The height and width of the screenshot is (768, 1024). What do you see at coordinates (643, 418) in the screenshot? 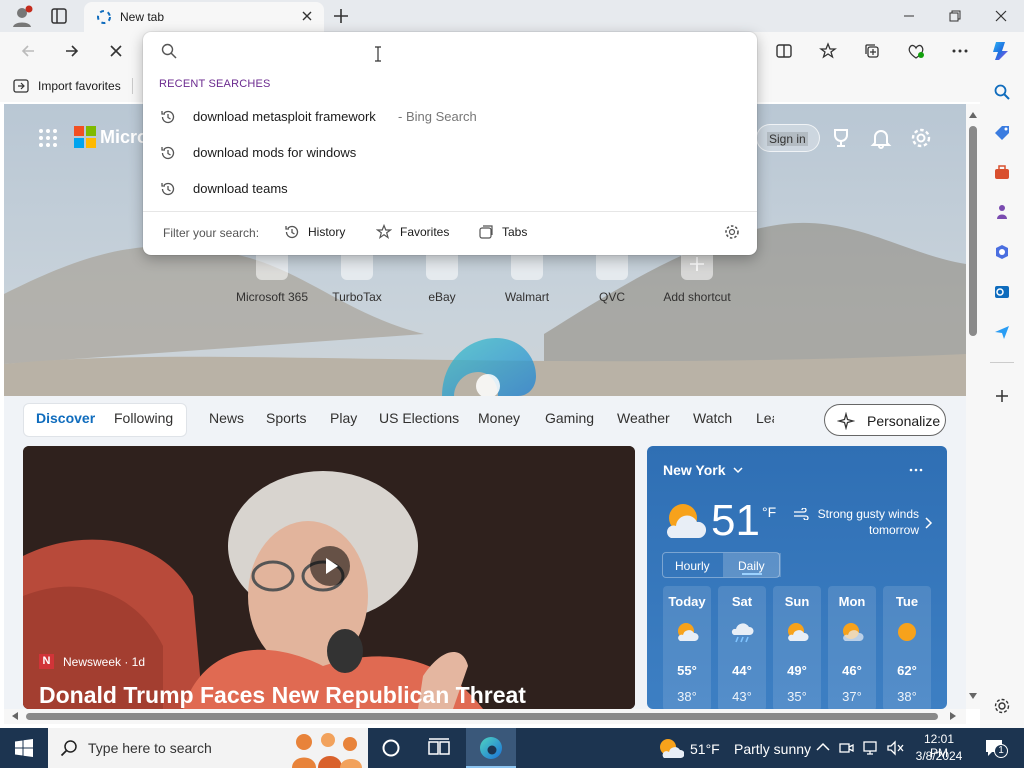
I see `feed-tab-weather: Weather` at bounding box center [643, 418].